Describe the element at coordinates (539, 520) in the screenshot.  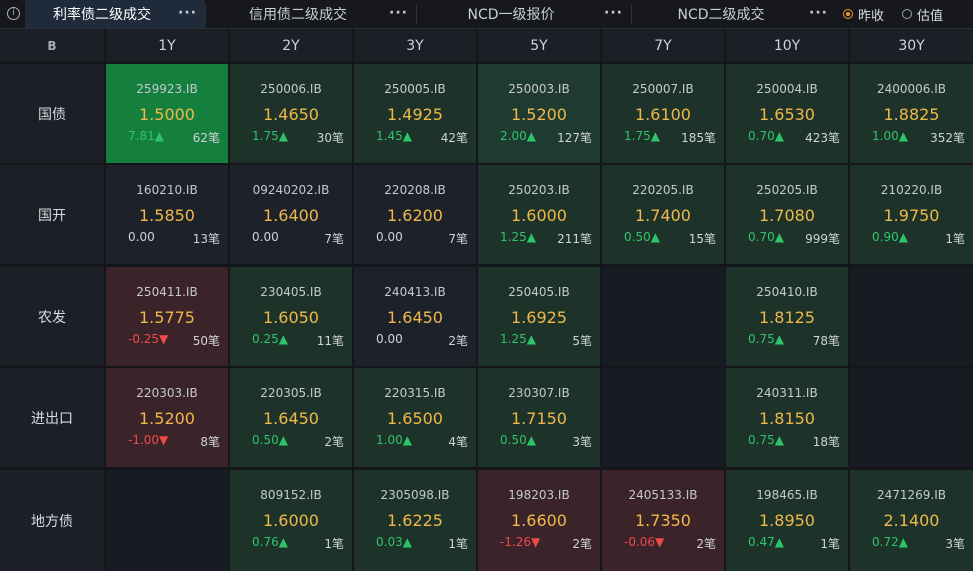
I see `quote-cell: 198203.IB 1.6600 -1.26▼ 2笔` at that location.